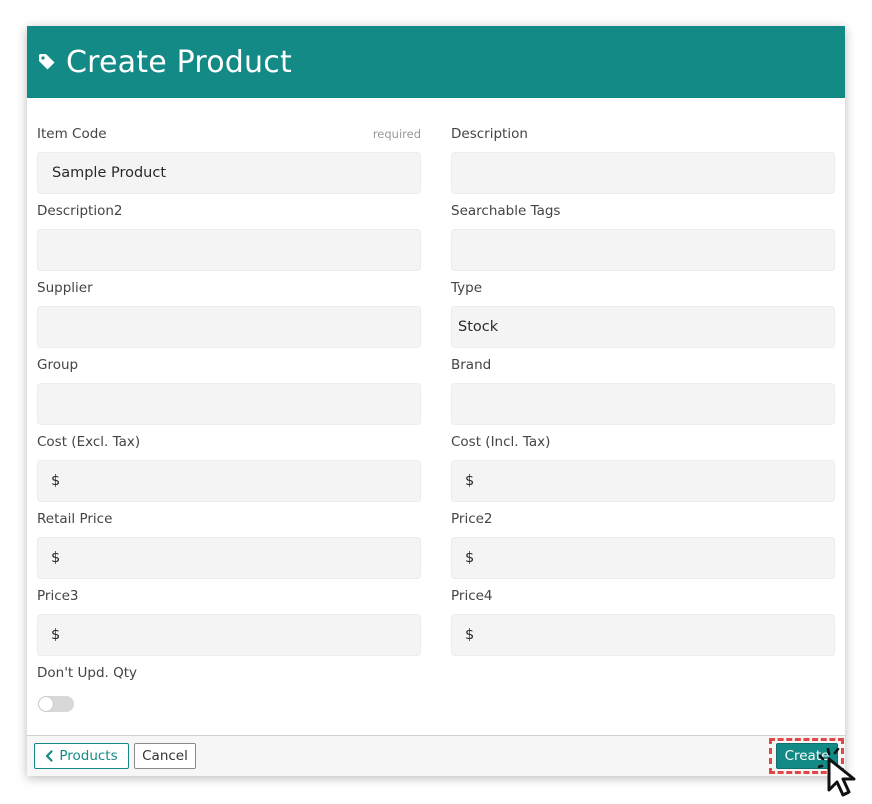  What do you see at coordinates (80, 211) in the screenshot?
I see `description2-label: Description2` at bounding box center [80, 211].